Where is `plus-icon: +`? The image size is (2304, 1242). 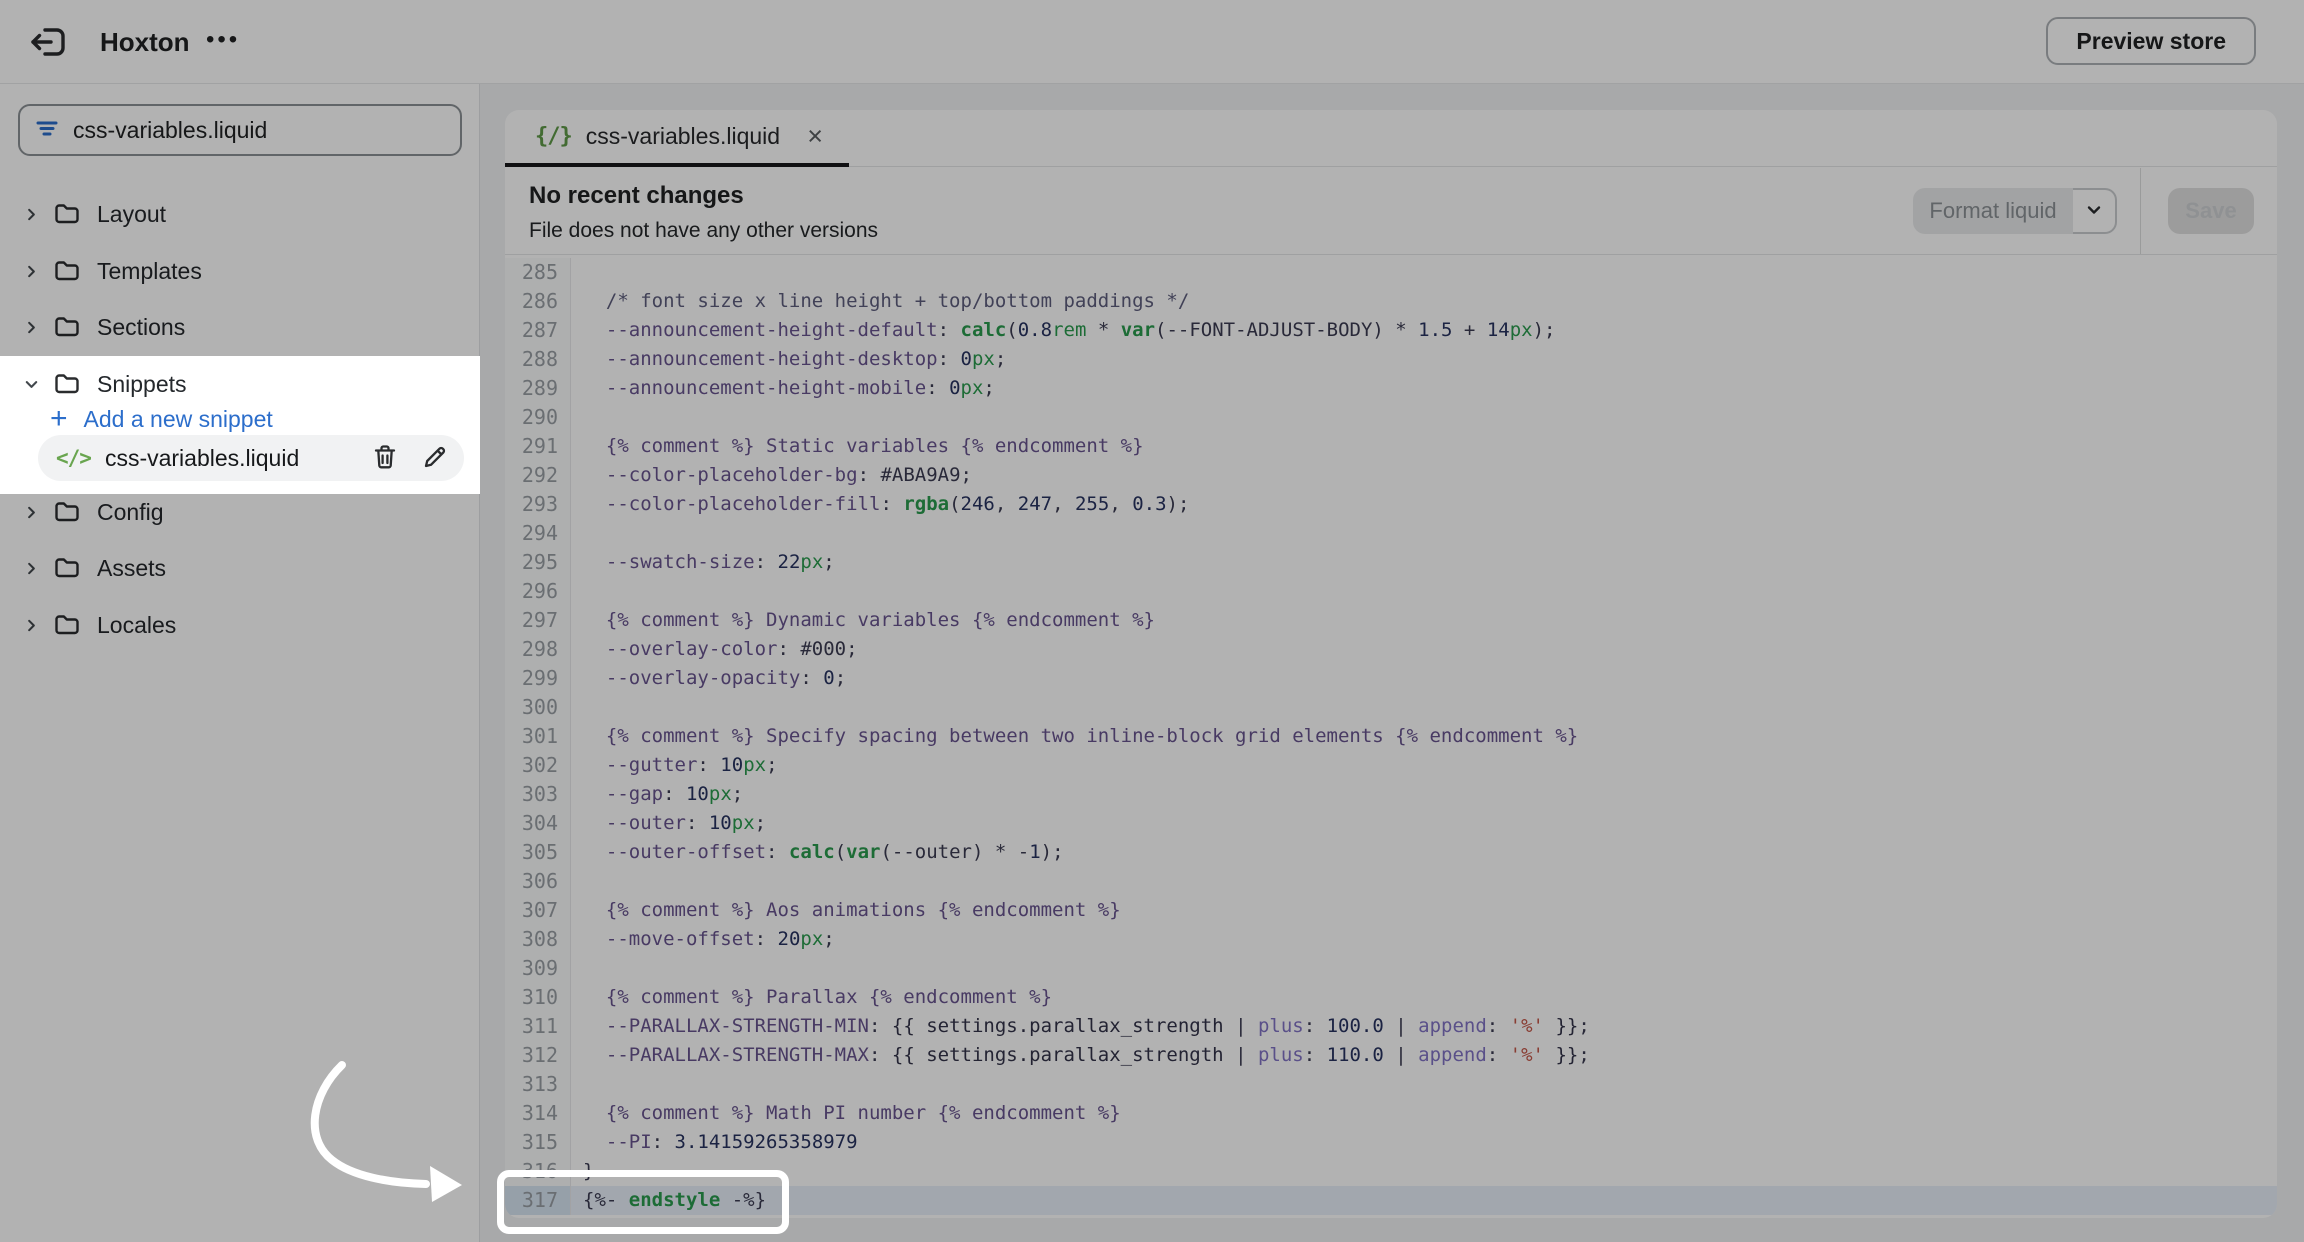 plus-icon: + is located at coordinates (59, 418).